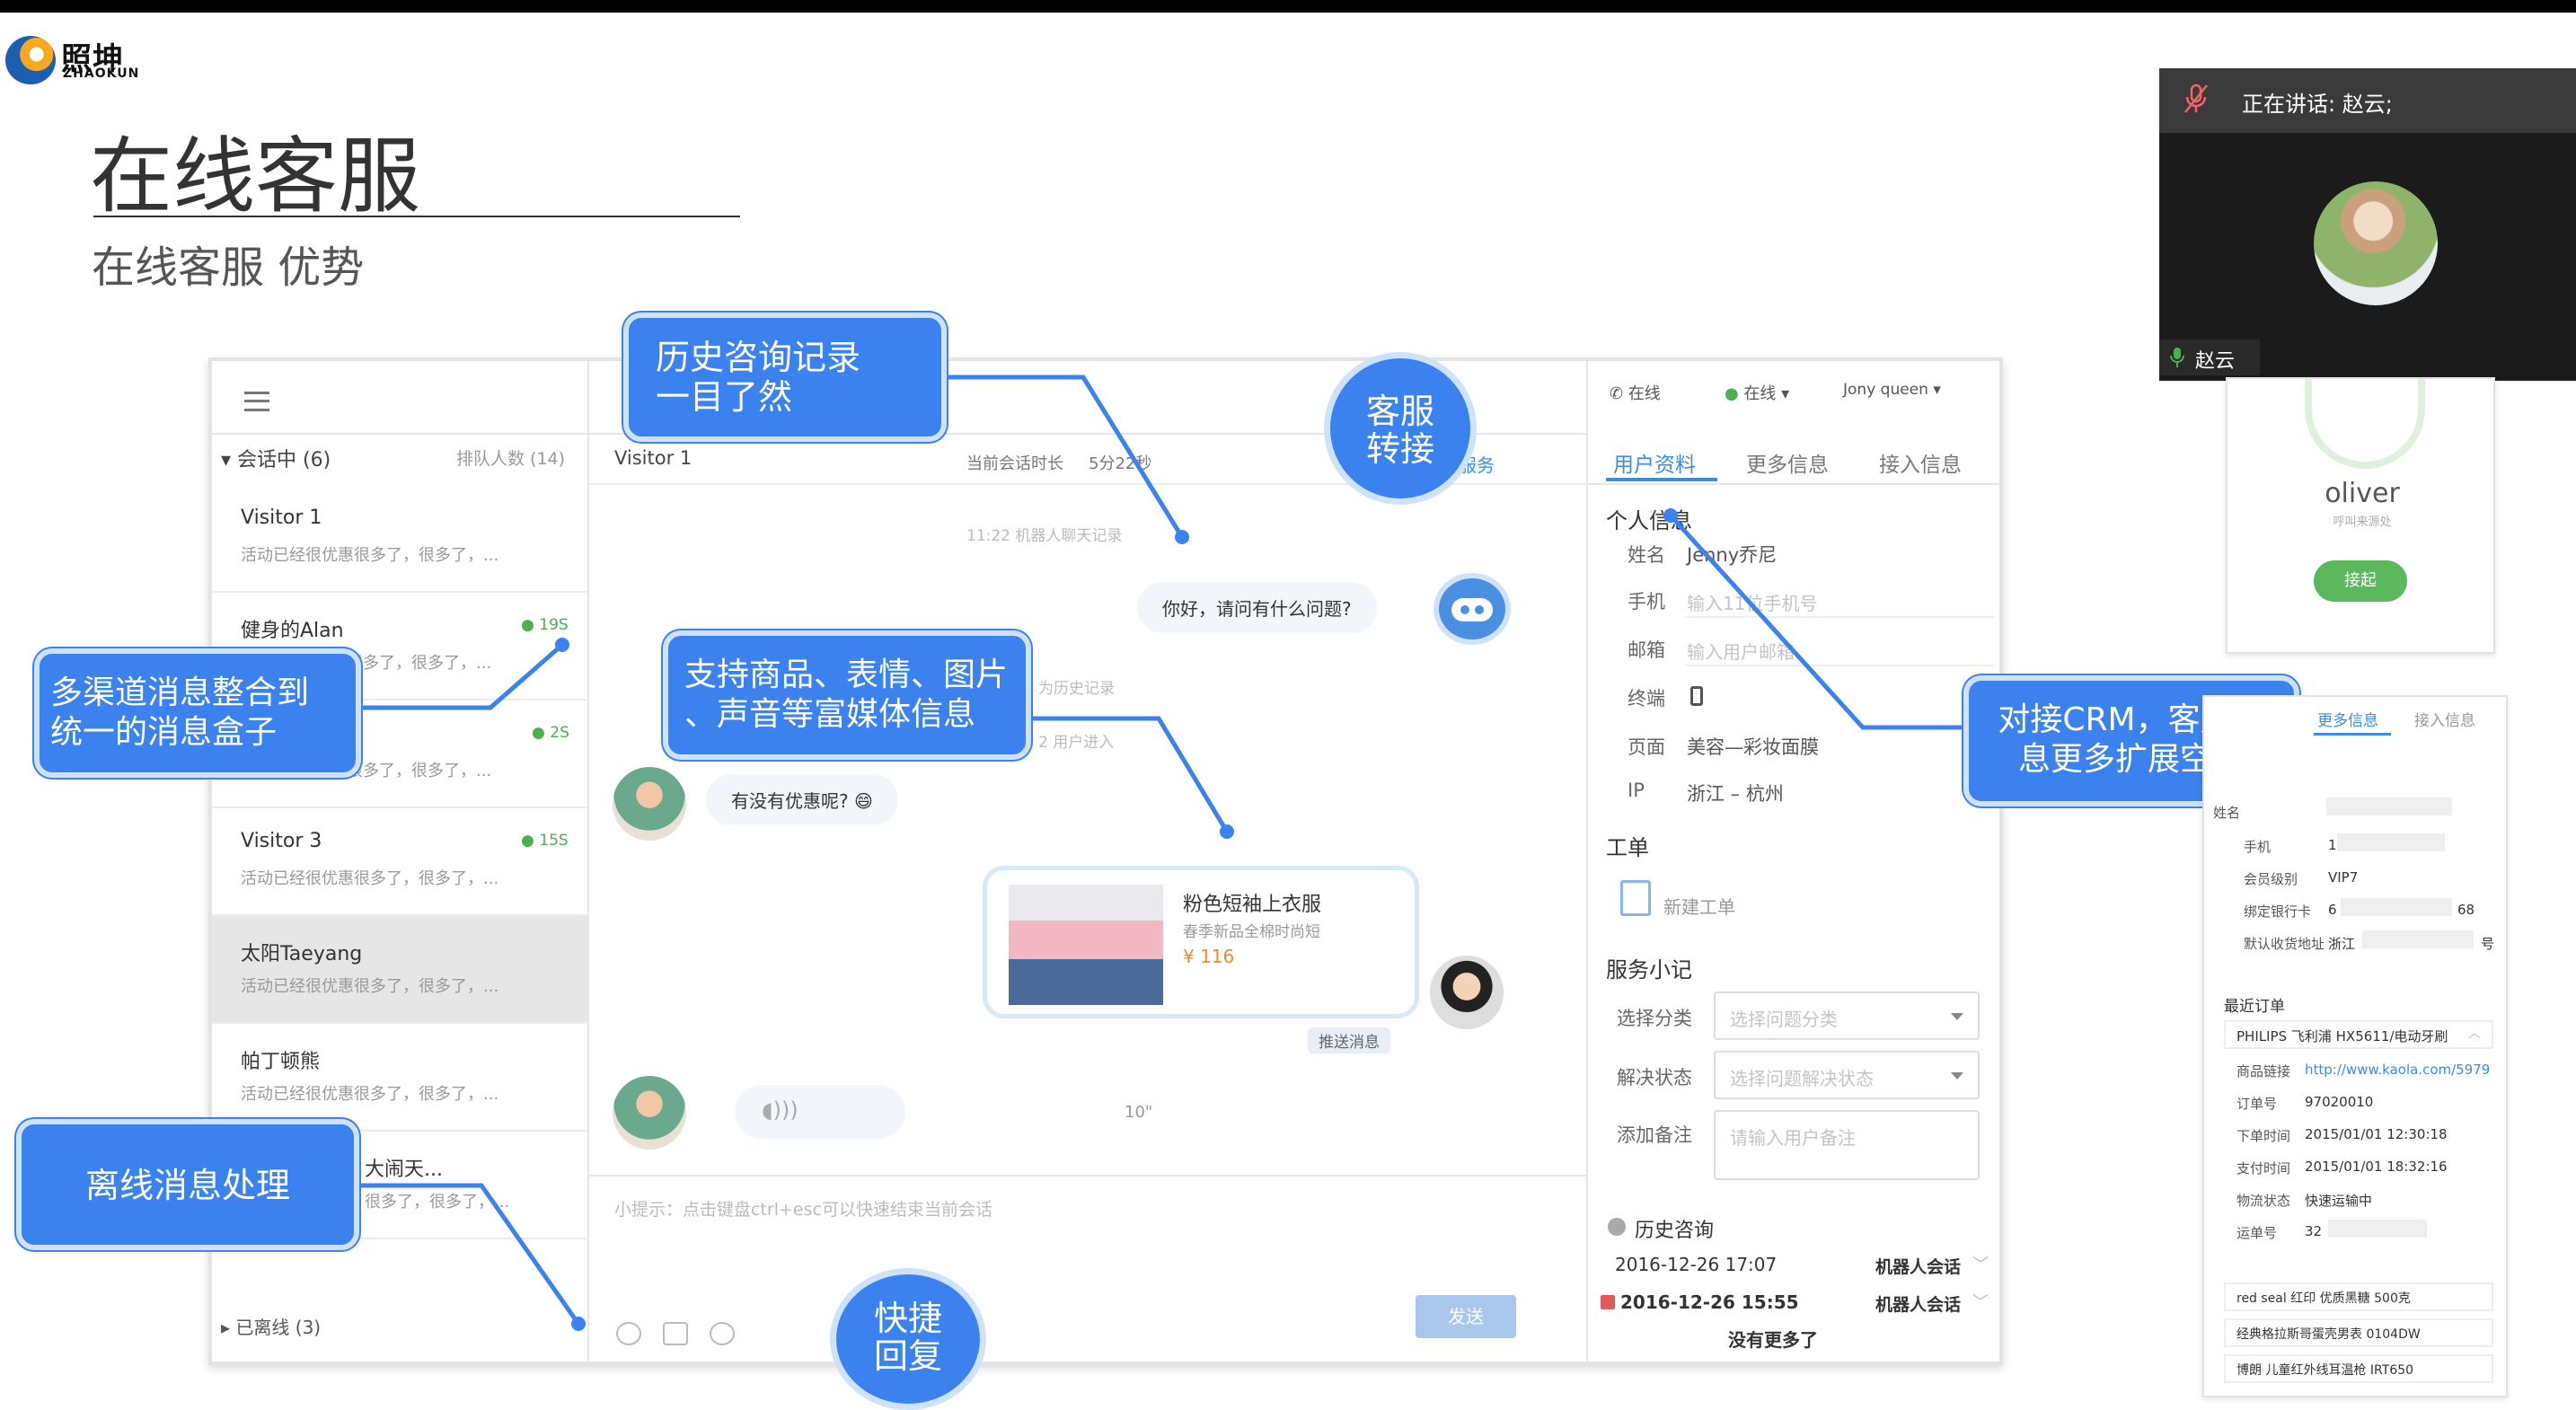 The width and height of the screenshot is (2576, 1410). What do you see at coordinates (780, 1110) in the screenshot?
I see `voice-wave-icon: ◖)))` at bounding box center [780, 1110].